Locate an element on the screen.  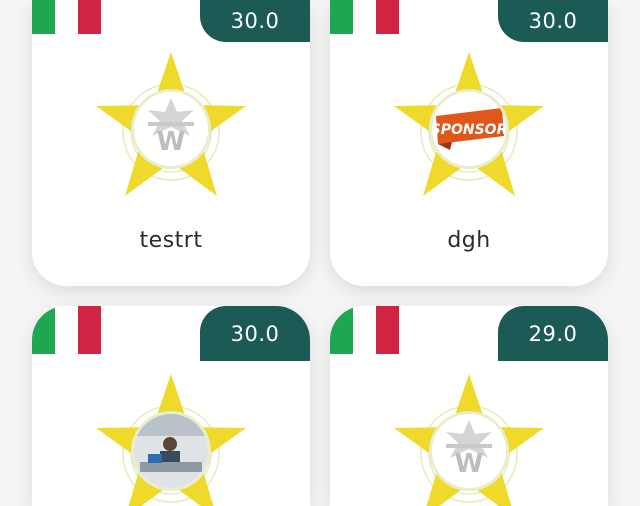
photo-thumbnail is located at coordinates (171, 451).